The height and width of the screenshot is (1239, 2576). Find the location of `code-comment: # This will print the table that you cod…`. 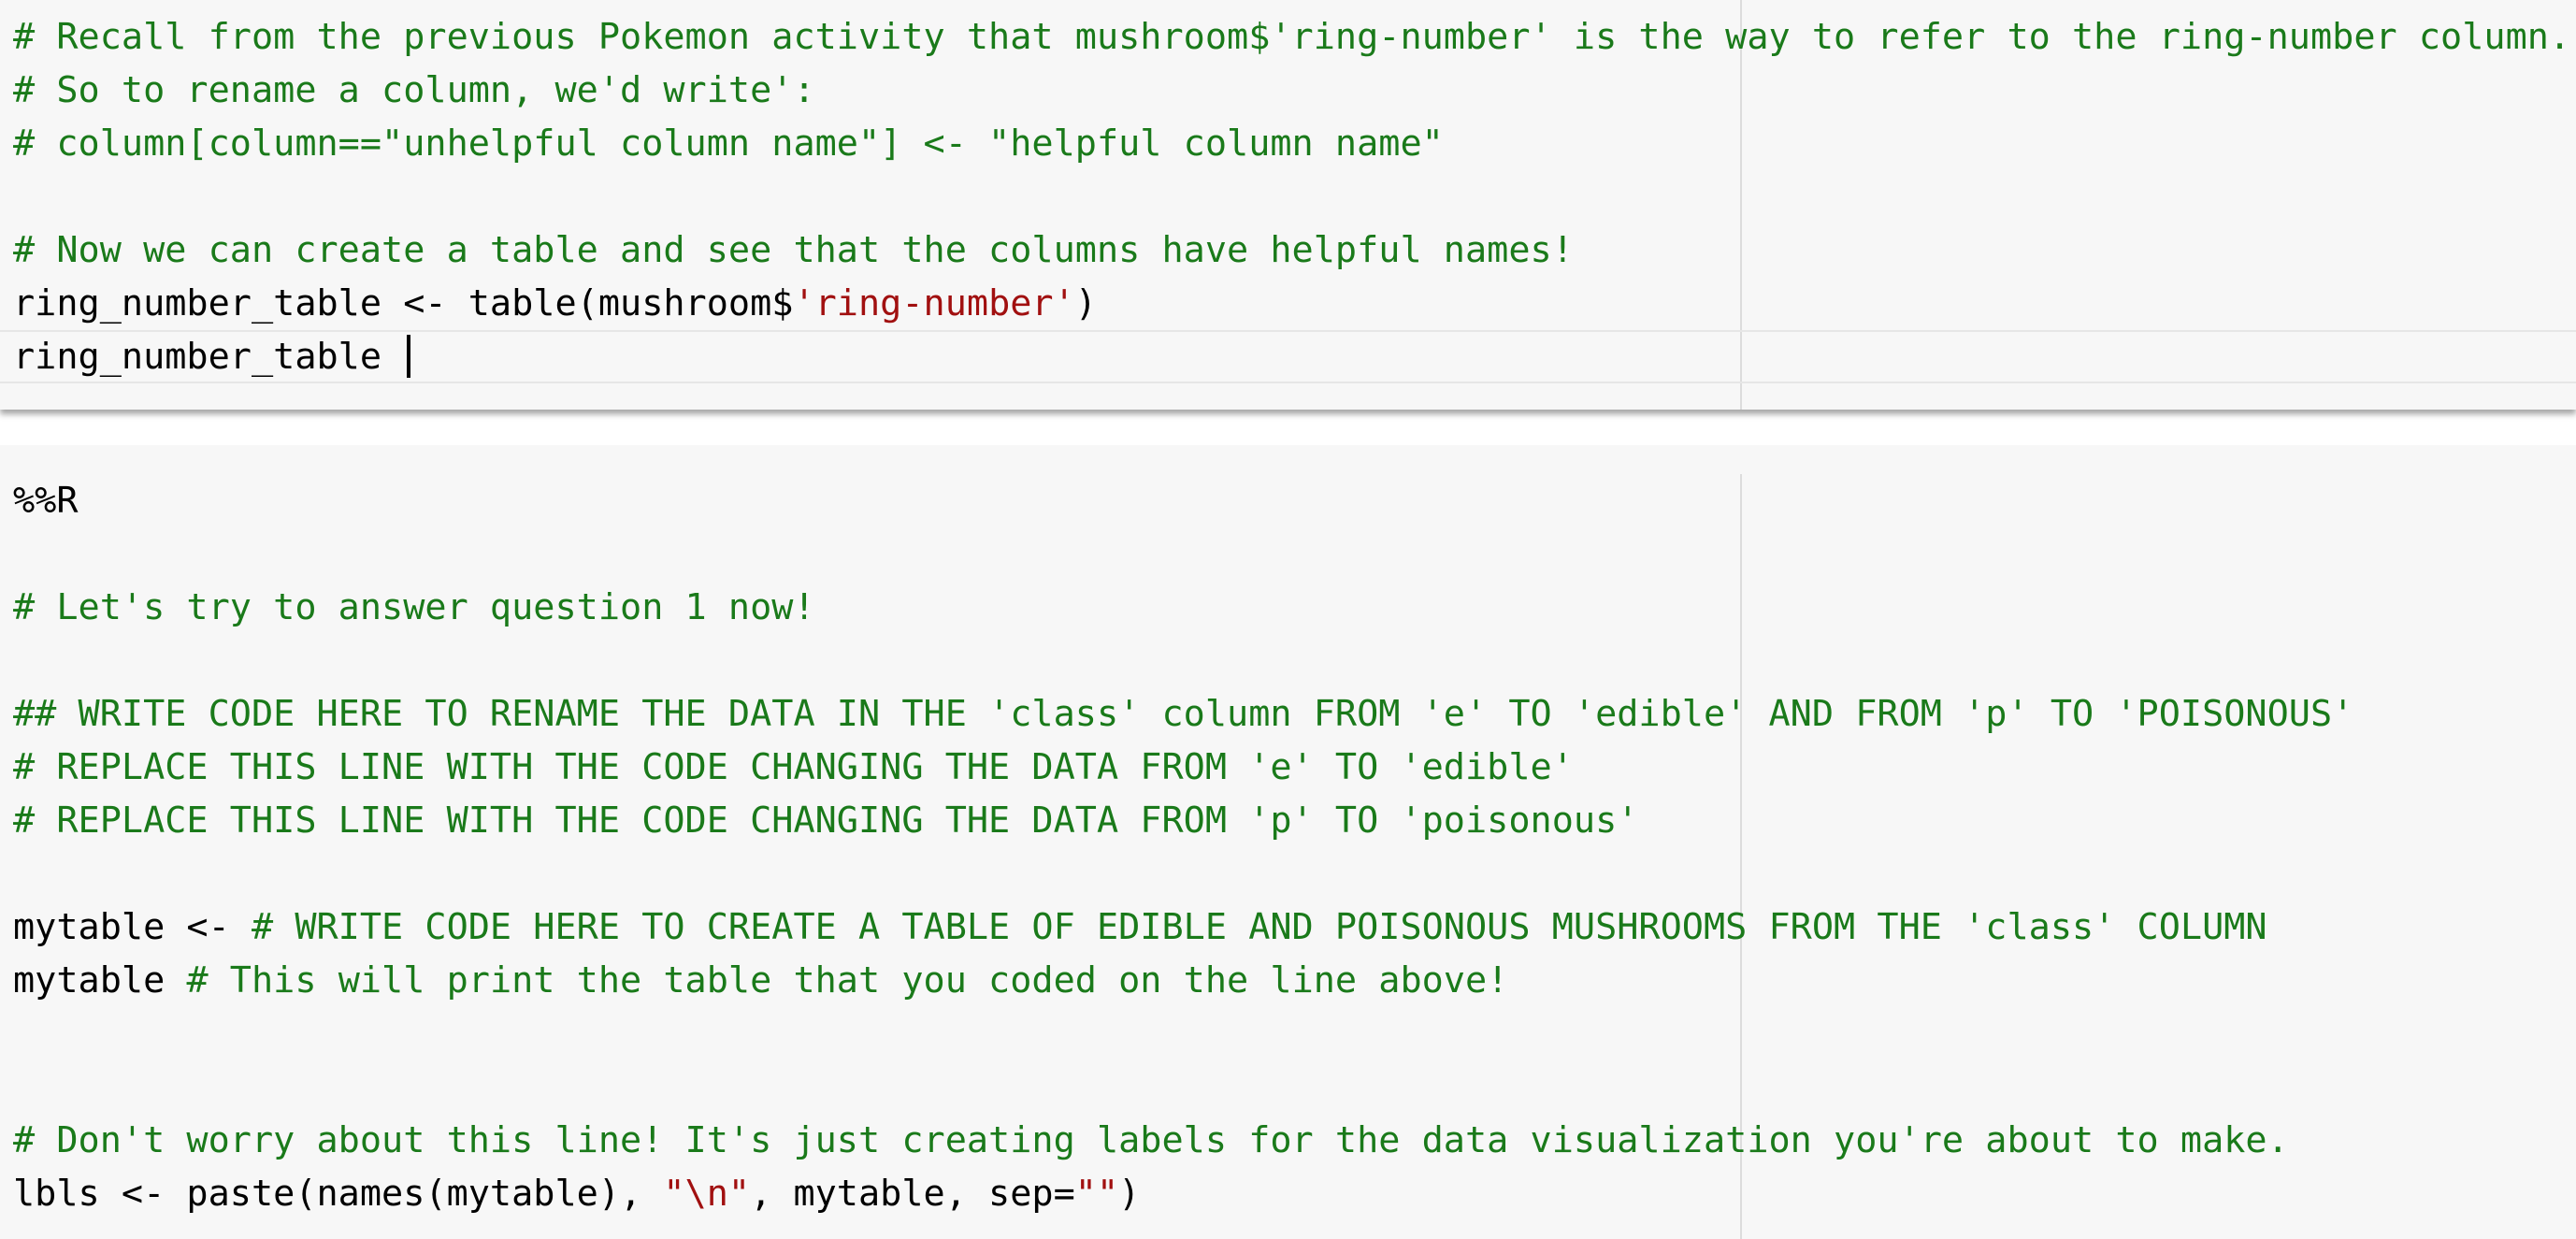

code-comment: # This will print the table that you cod… is located at coordinates (848, 980).